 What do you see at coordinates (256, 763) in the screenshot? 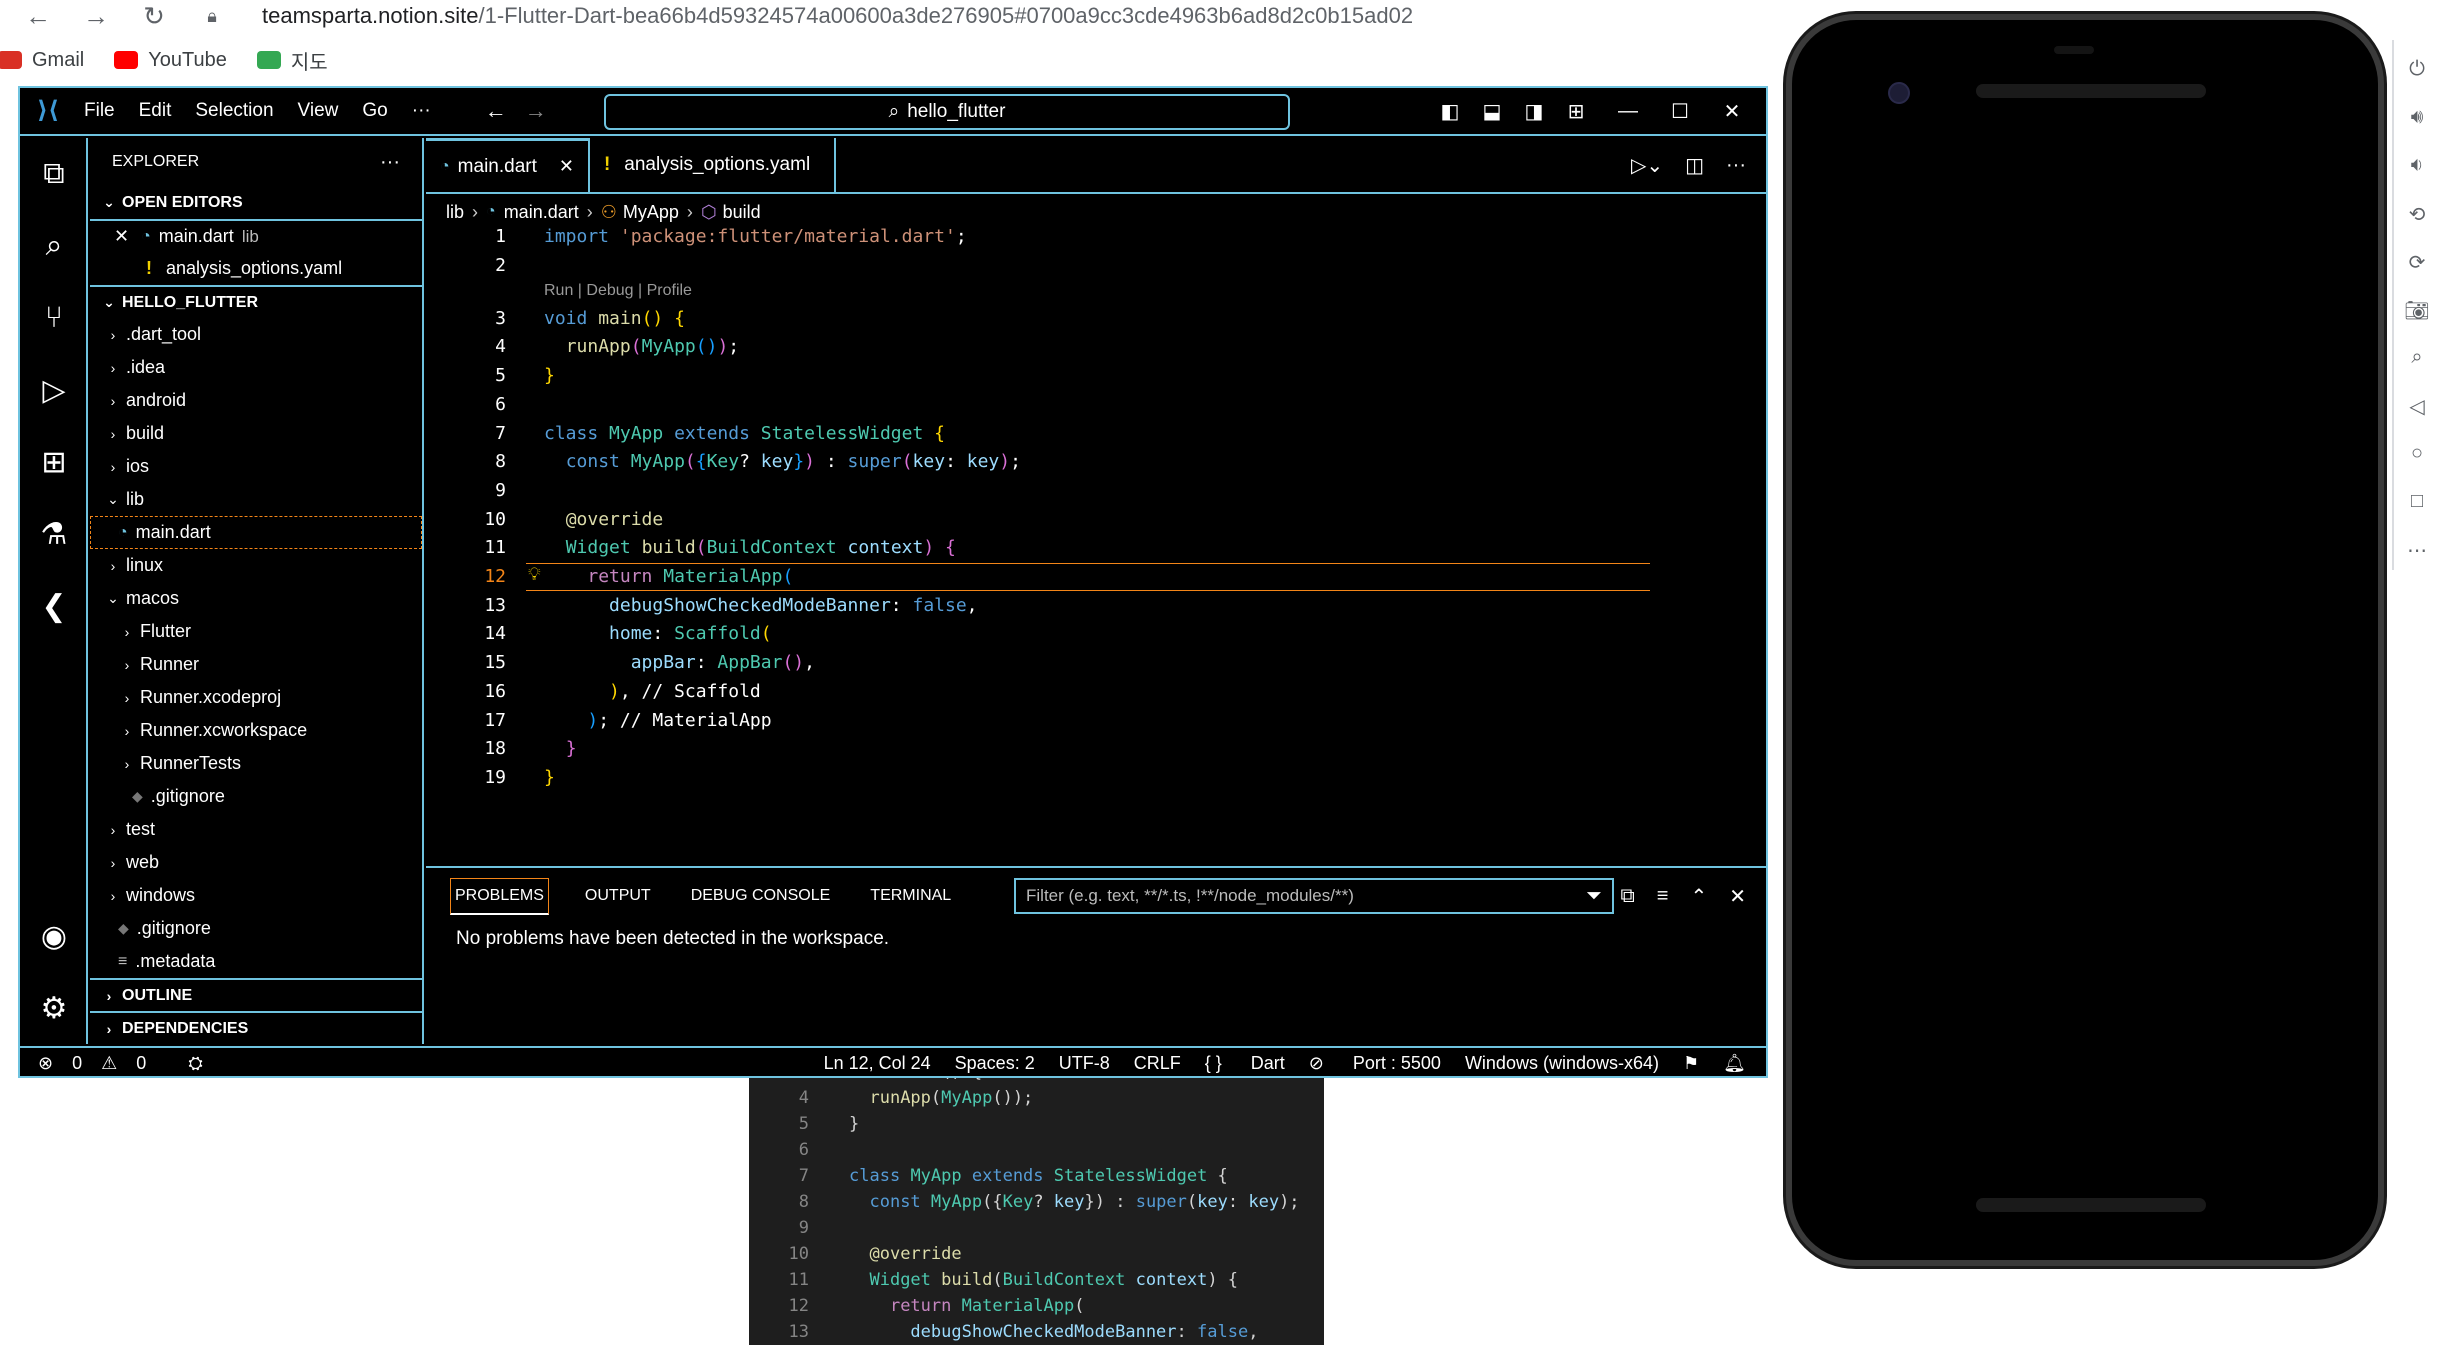
I see `tree-item: › RunnerTests` at bounding box center [256, 763].